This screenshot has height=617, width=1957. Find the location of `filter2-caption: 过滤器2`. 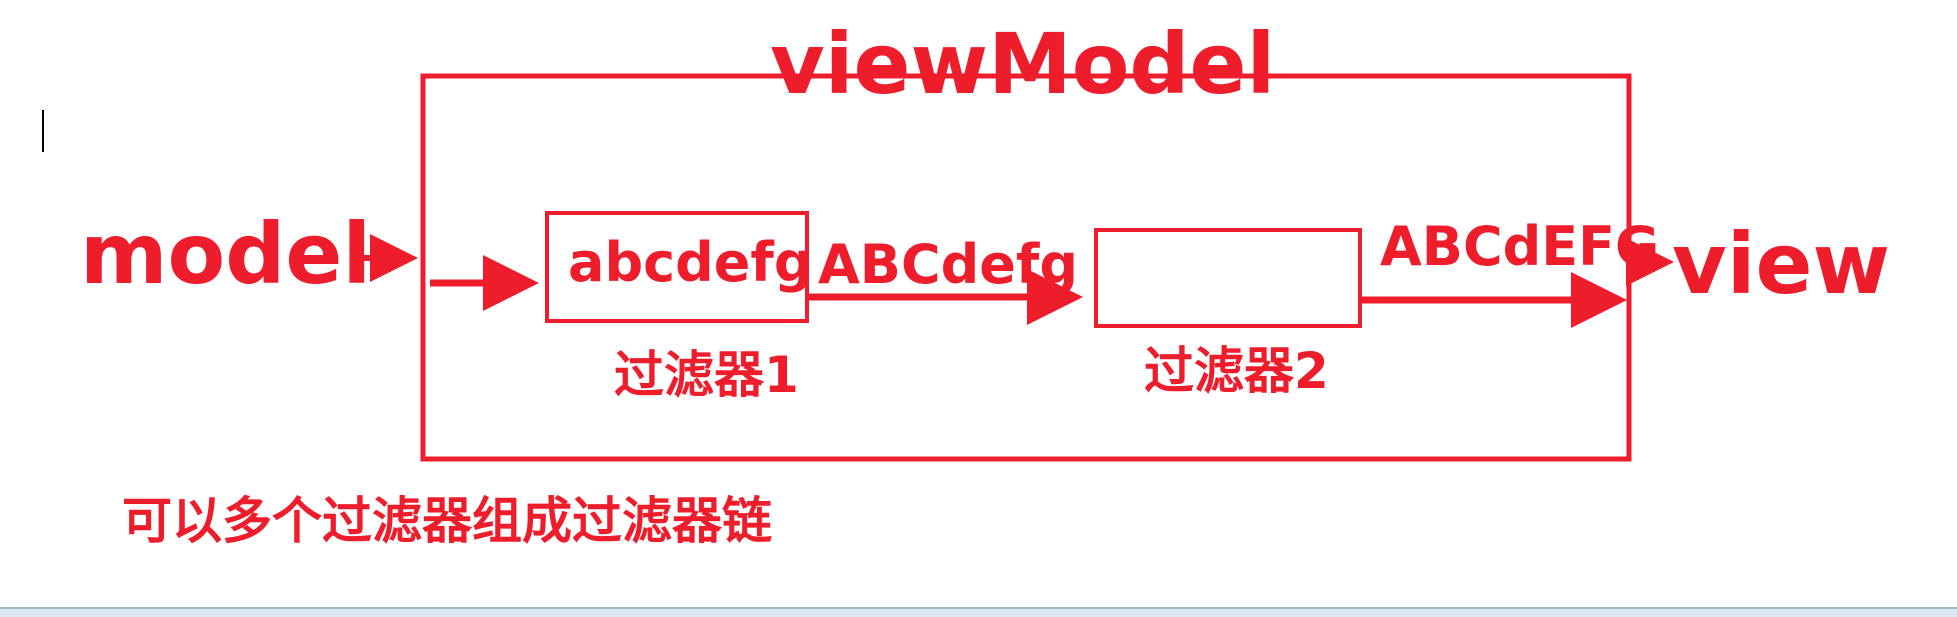

filter2-caption: 过滤器2 is located at coordinates (1236, 371).